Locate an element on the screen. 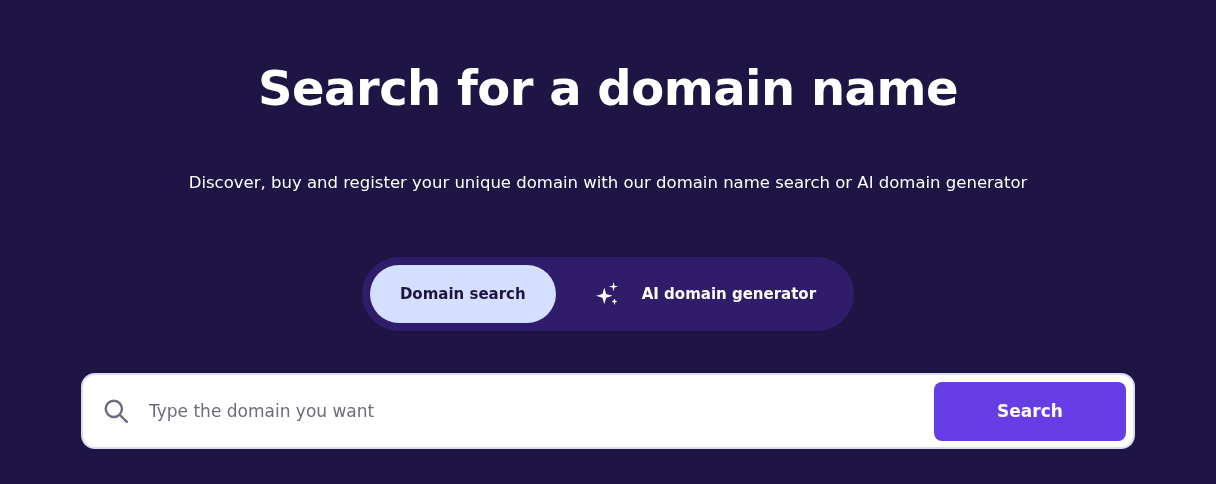 Image resolution: width=1216 pixels, height=484 pixels. search-icon is located at coordinates (116, 411).